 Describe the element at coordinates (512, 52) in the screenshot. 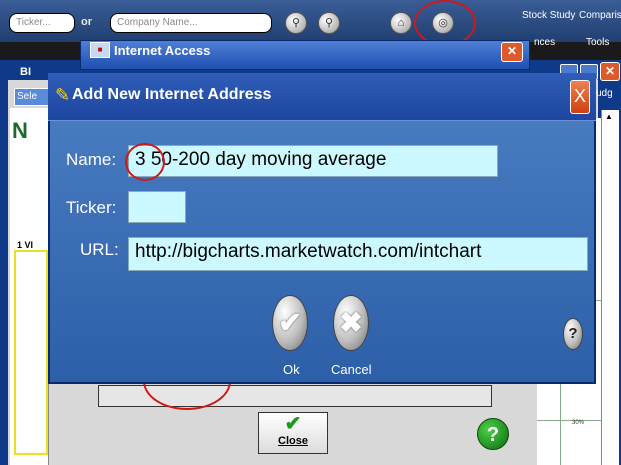

I see `internet-access-close-icon: ✕` at that location.